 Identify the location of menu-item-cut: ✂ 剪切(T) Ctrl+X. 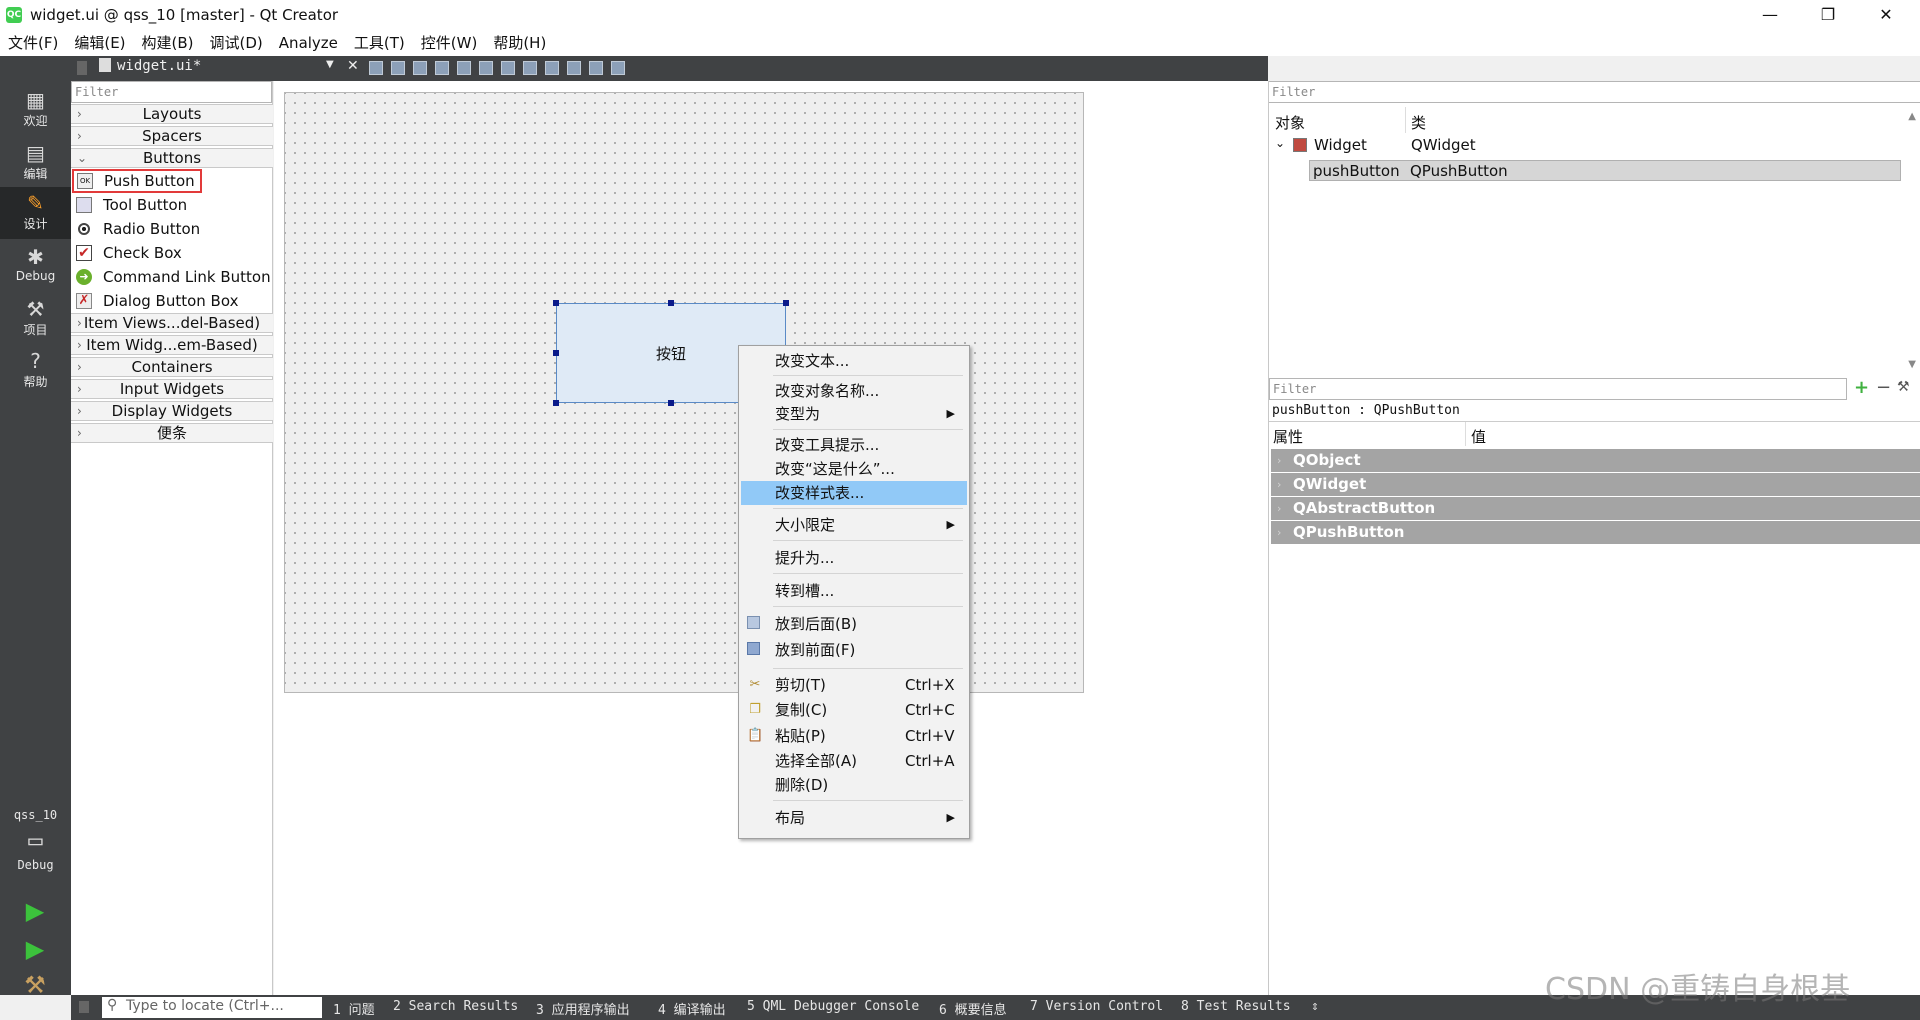
(854, 685).